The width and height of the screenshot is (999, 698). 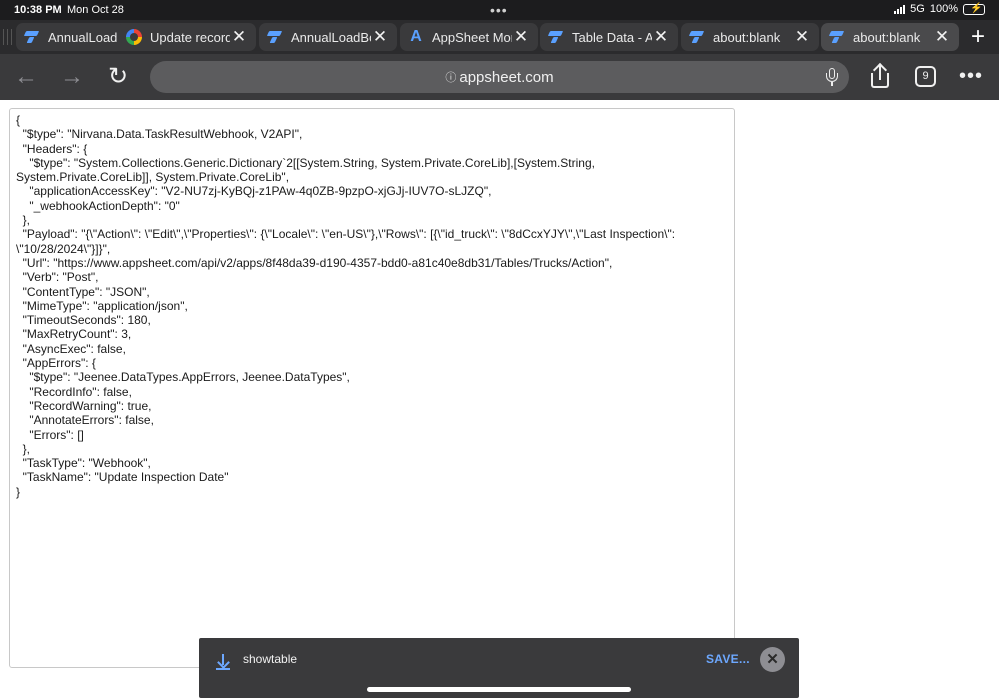 I want to click on download-filename: showtable, so click(x=270, y=659).